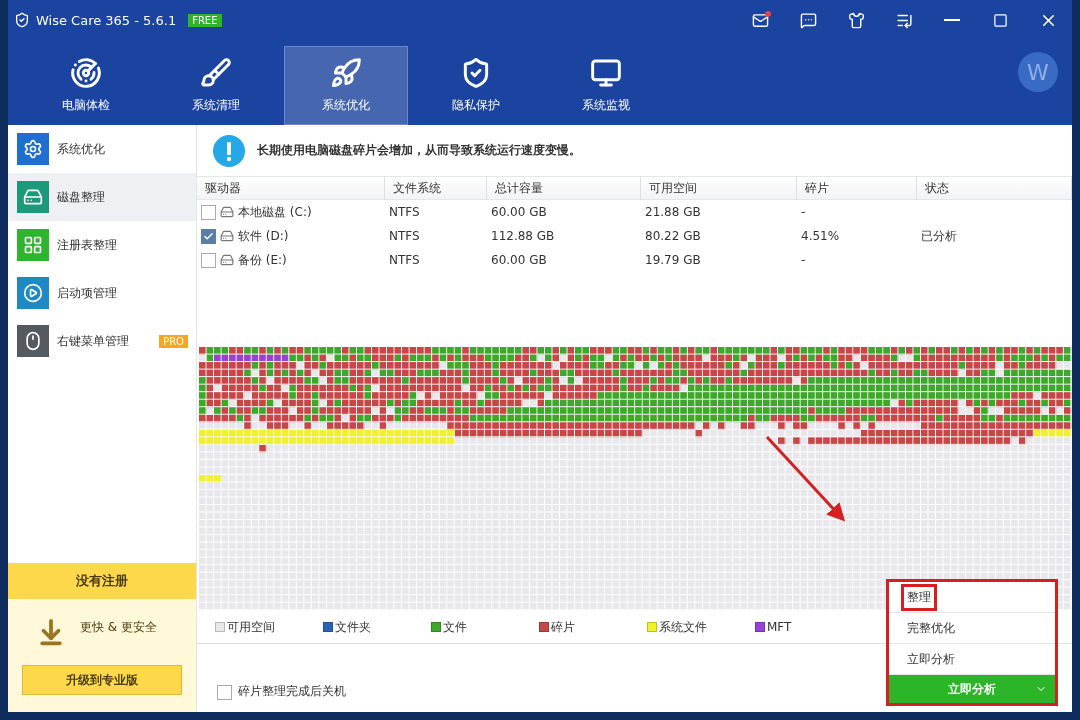 This screenshot has width=1080, height=720. What do you see at coordinates (455, 627) in the screenshot?
I see `legend-label: 文件` at bounding box center [455, 627].